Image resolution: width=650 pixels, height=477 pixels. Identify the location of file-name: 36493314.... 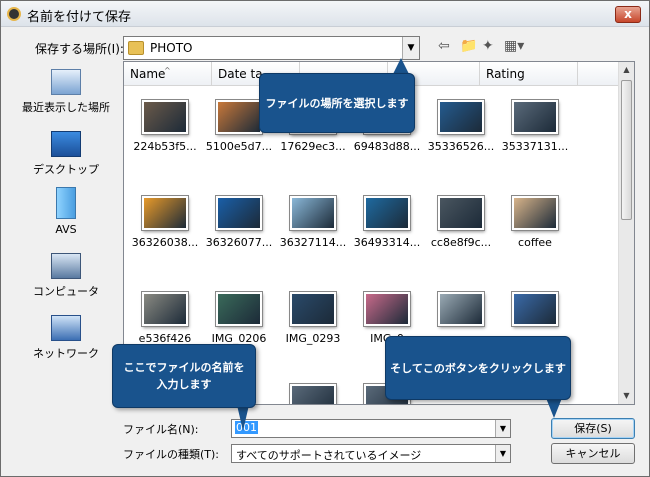
(387, 242).